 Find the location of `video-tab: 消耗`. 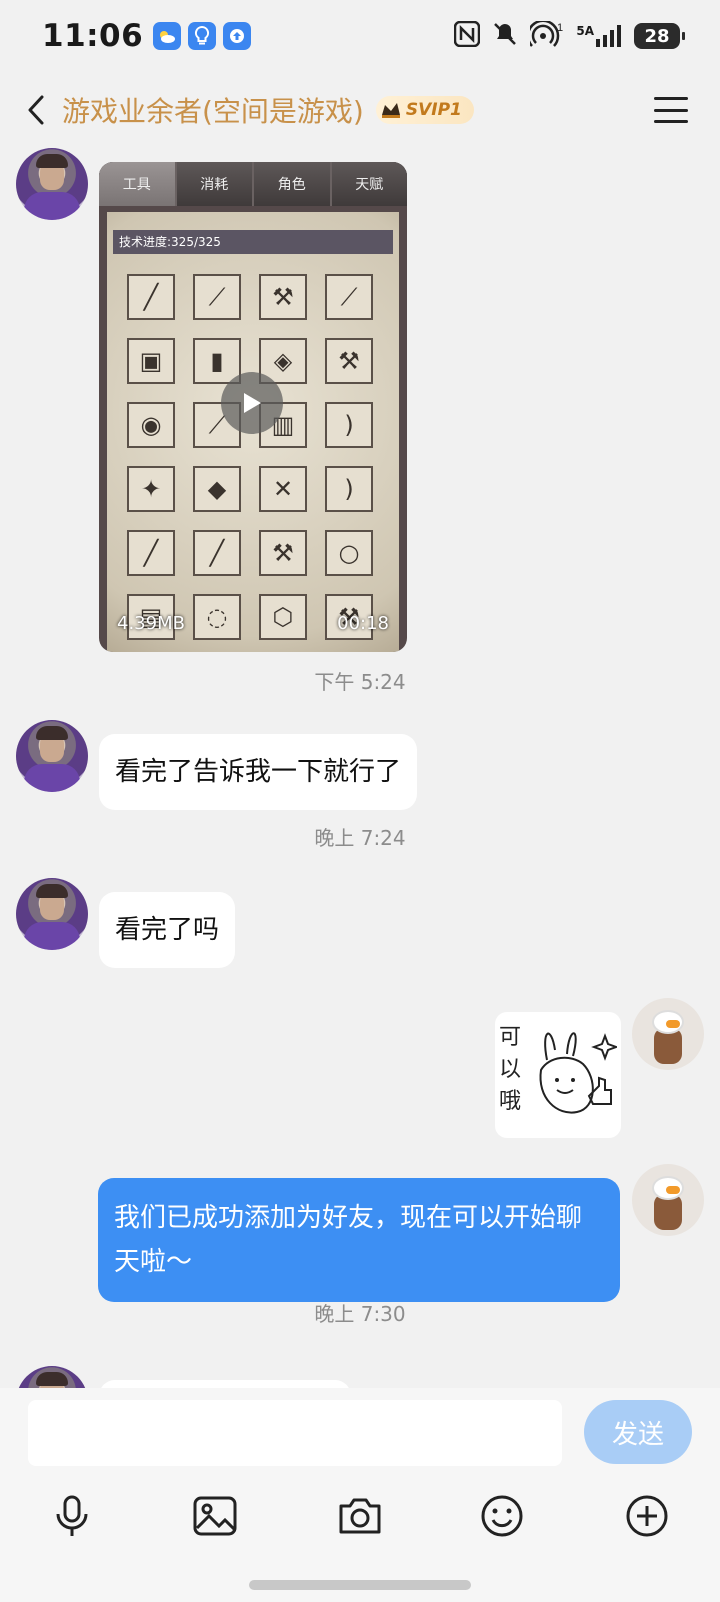

video-tab: 消耗 is located at coordinates (215, 184).